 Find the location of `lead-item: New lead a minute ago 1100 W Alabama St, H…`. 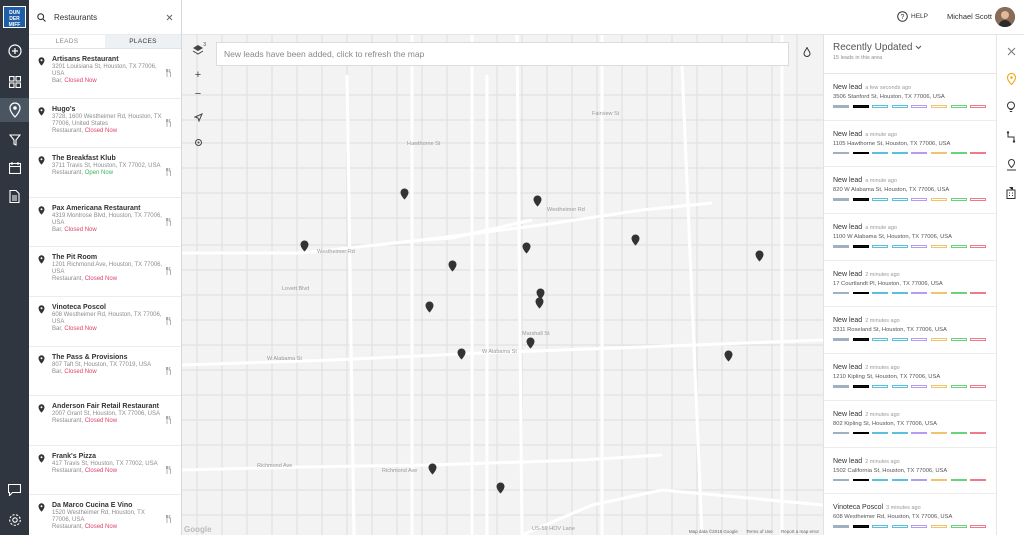

lead-item: New lead a minute ago 1100 W Alabama St, H… is located at coordinates (910, 237).